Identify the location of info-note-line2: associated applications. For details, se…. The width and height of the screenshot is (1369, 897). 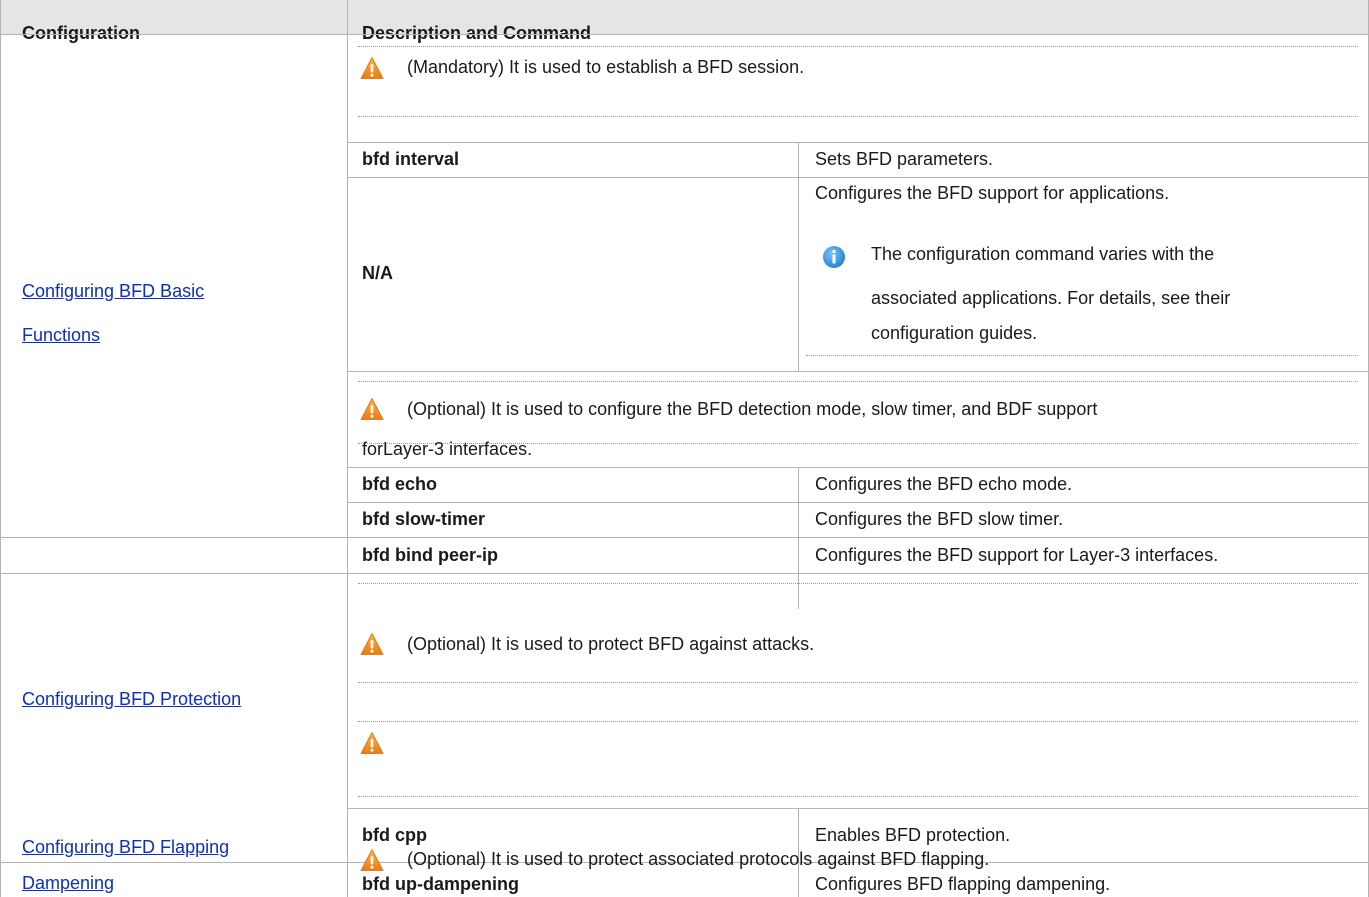
(1051, 298).